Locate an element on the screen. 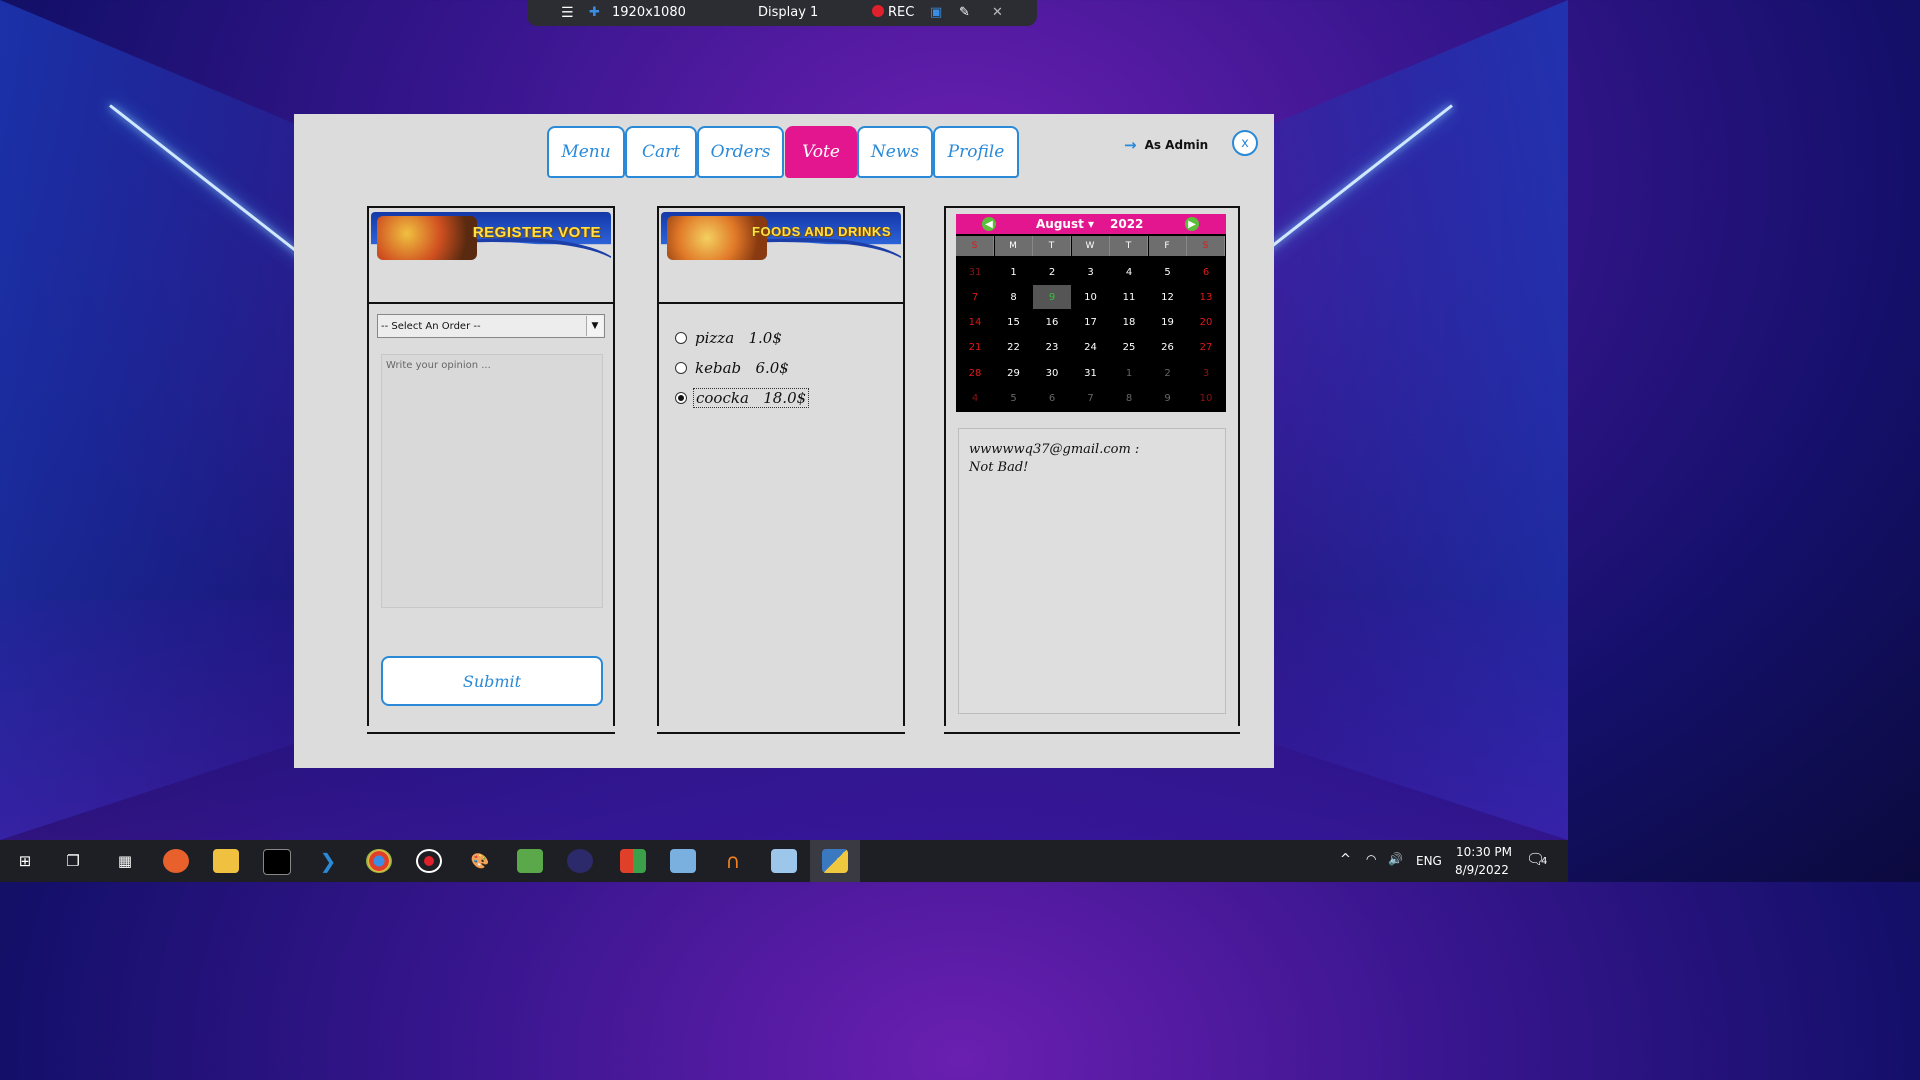 This screenshot has width=1920, height=1080. calendar-day: 23 is located at coordinates (1052, 348).